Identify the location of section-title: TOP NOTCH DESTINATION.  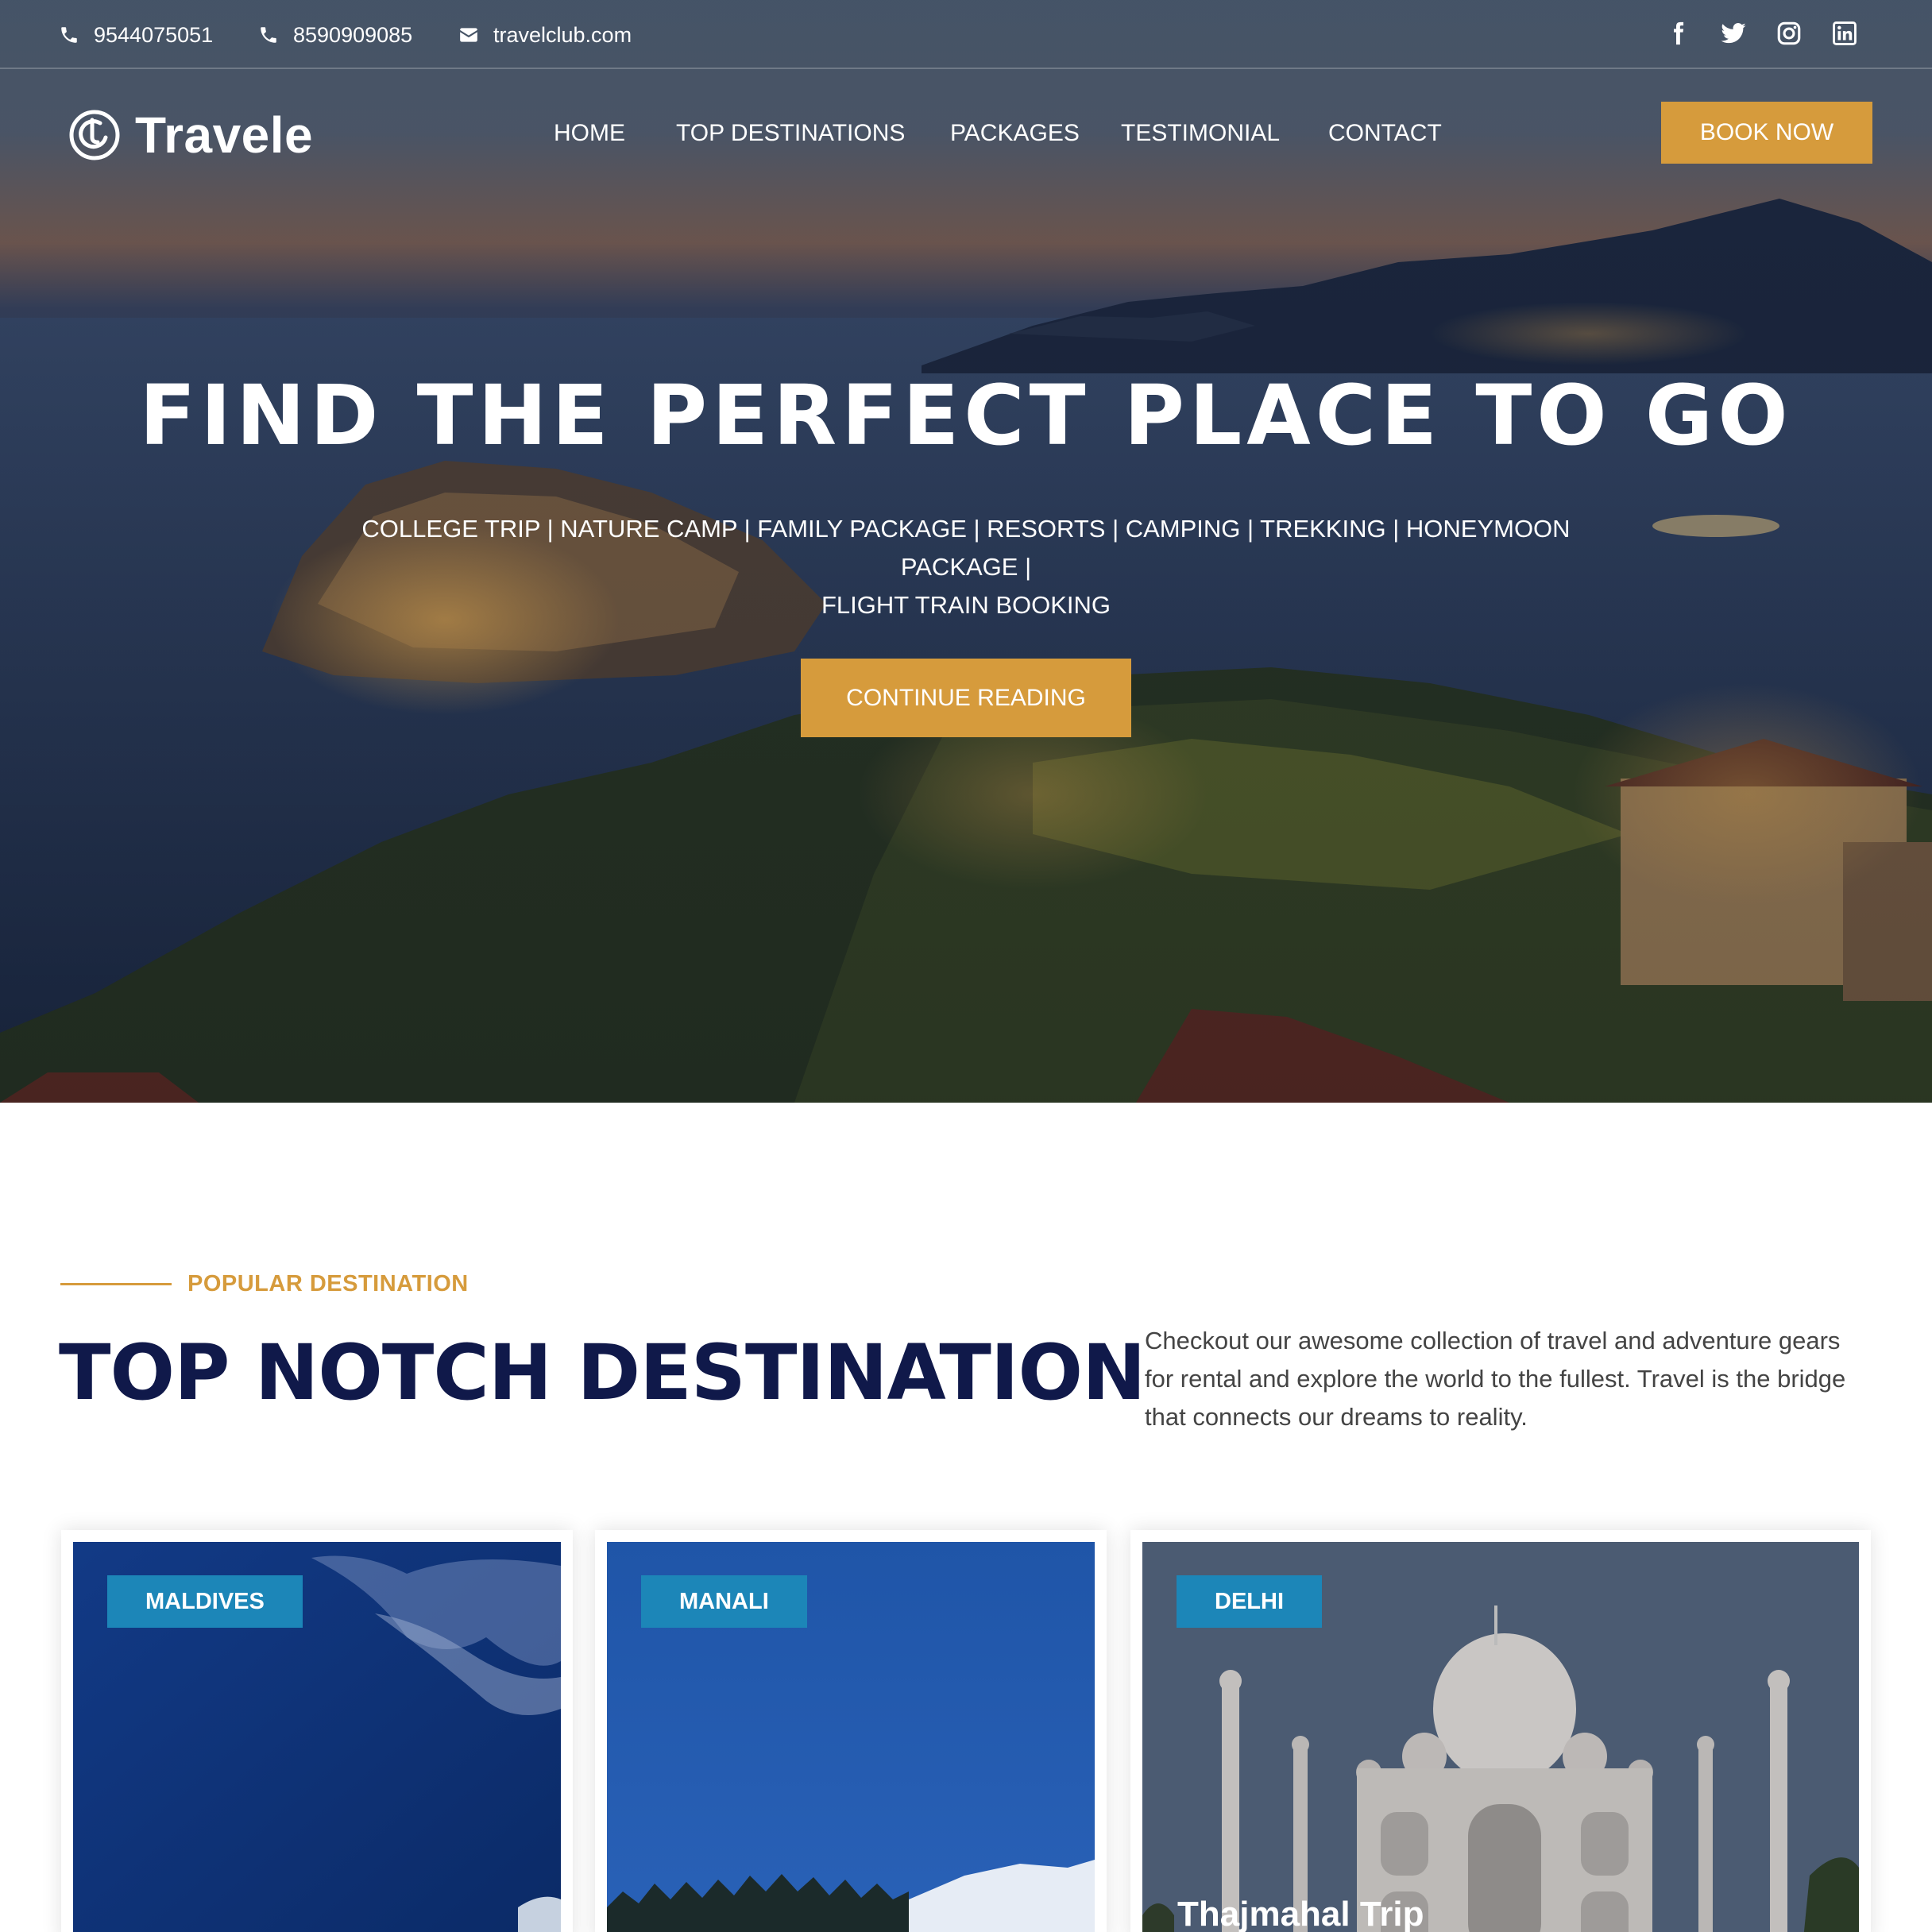
(602, 1372).